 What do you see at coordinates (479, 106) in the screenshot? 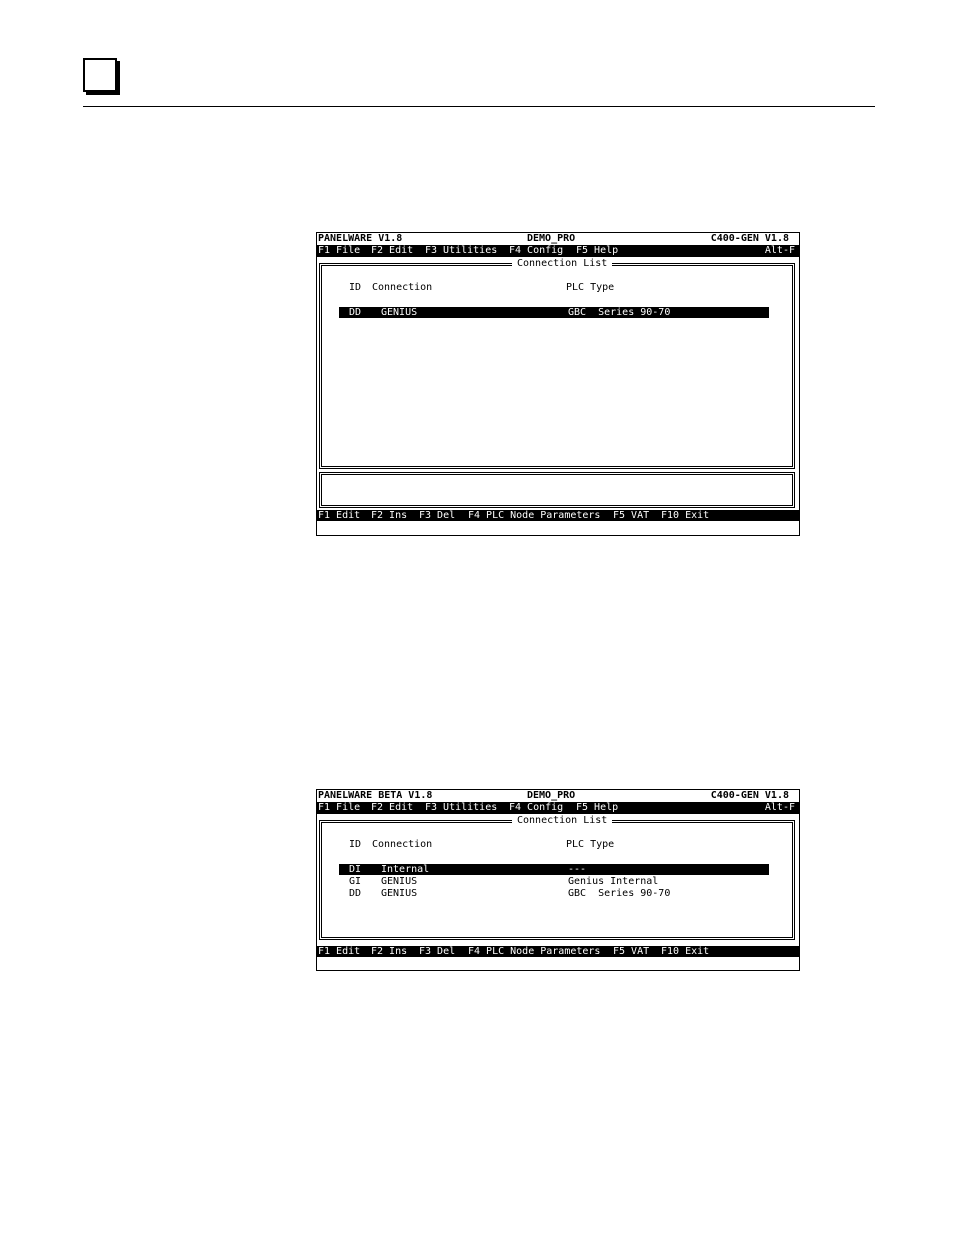
I see `header-rule` at bounding box center [479, 106].